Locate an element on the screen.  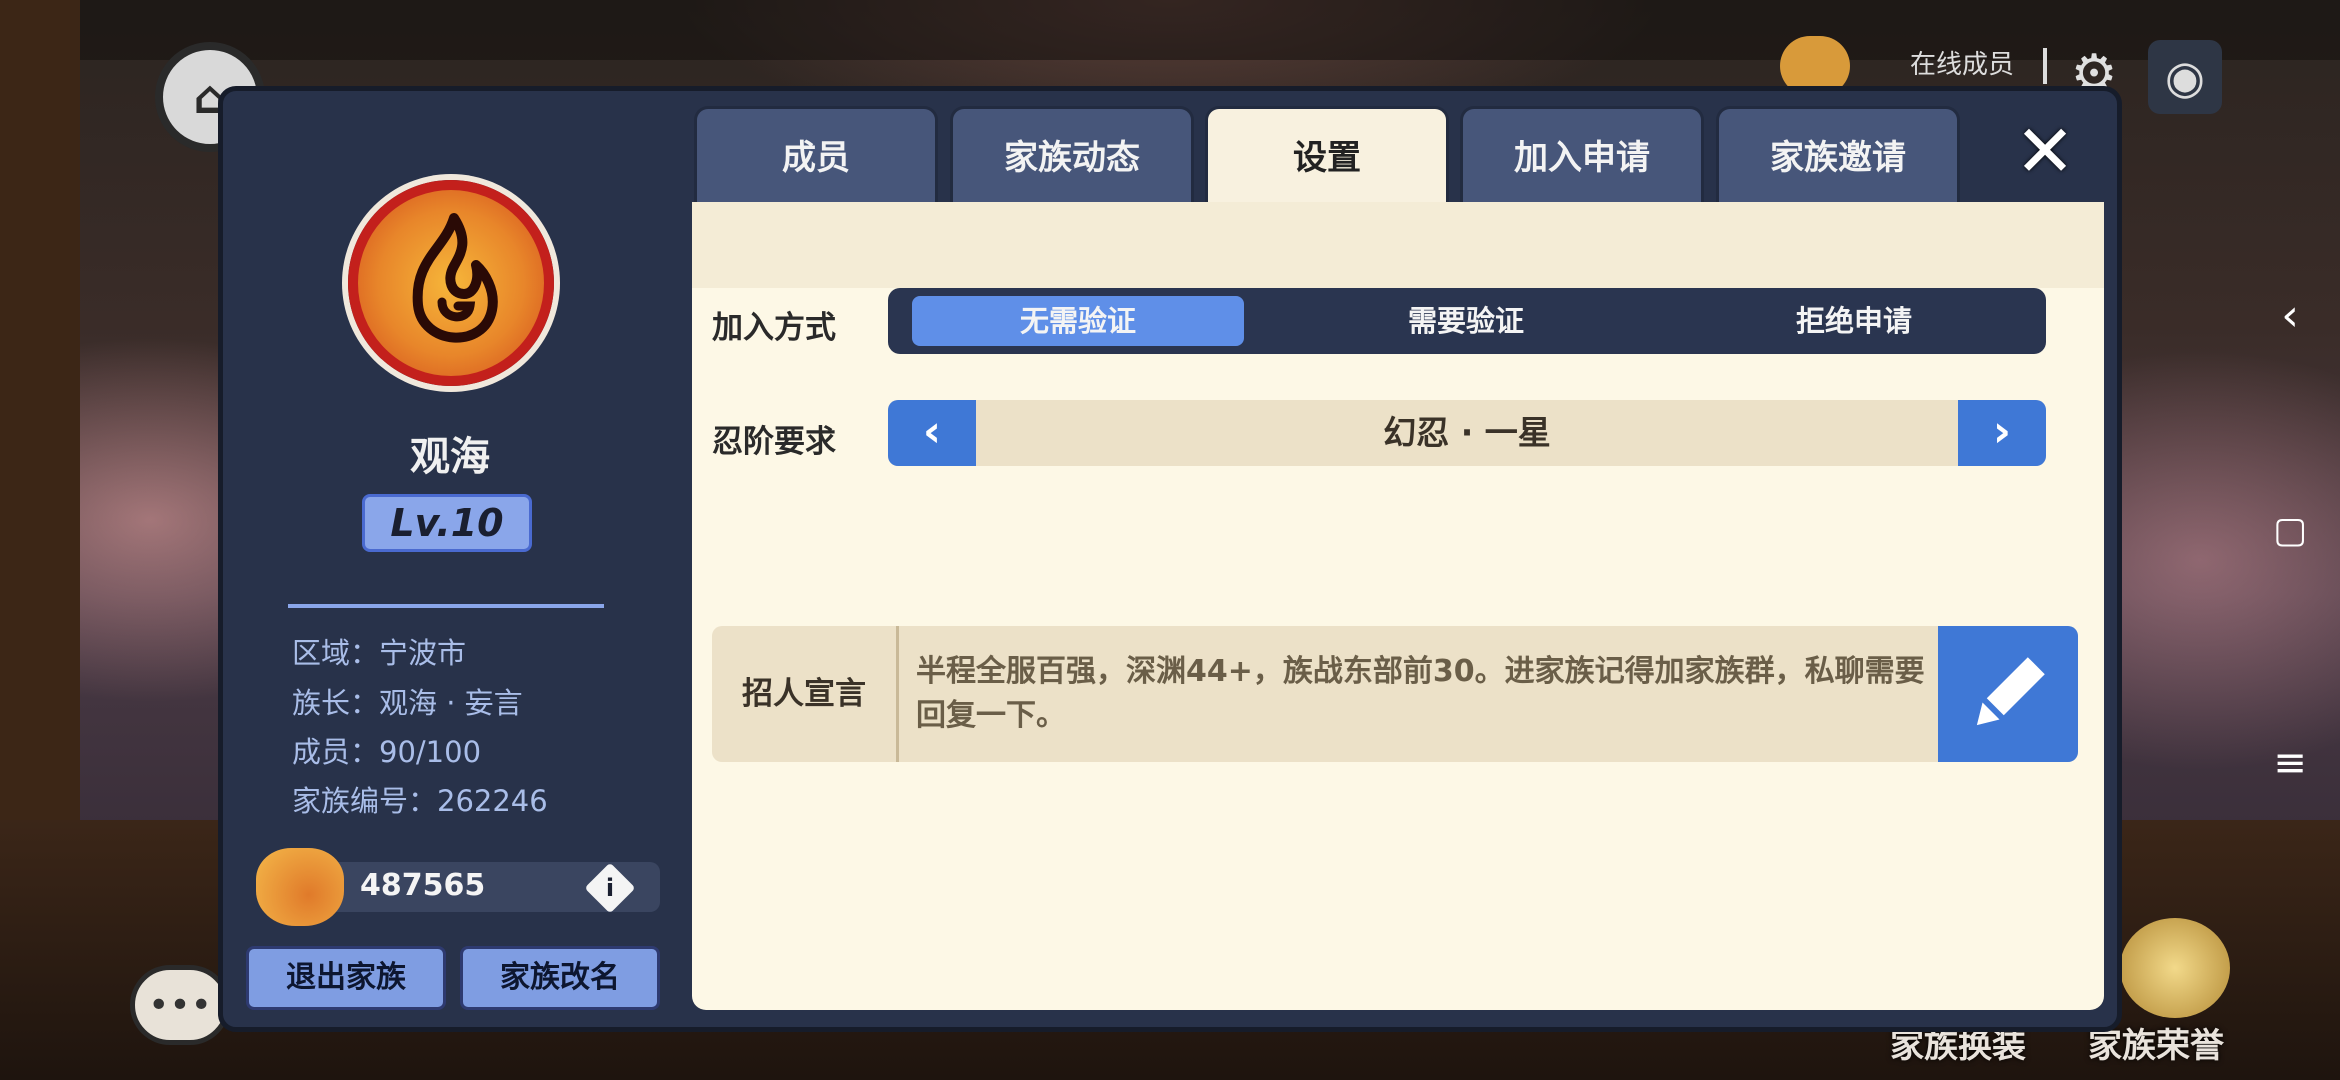
tab-join-requests: 加入申请 is located at coordinates (1582, 154).